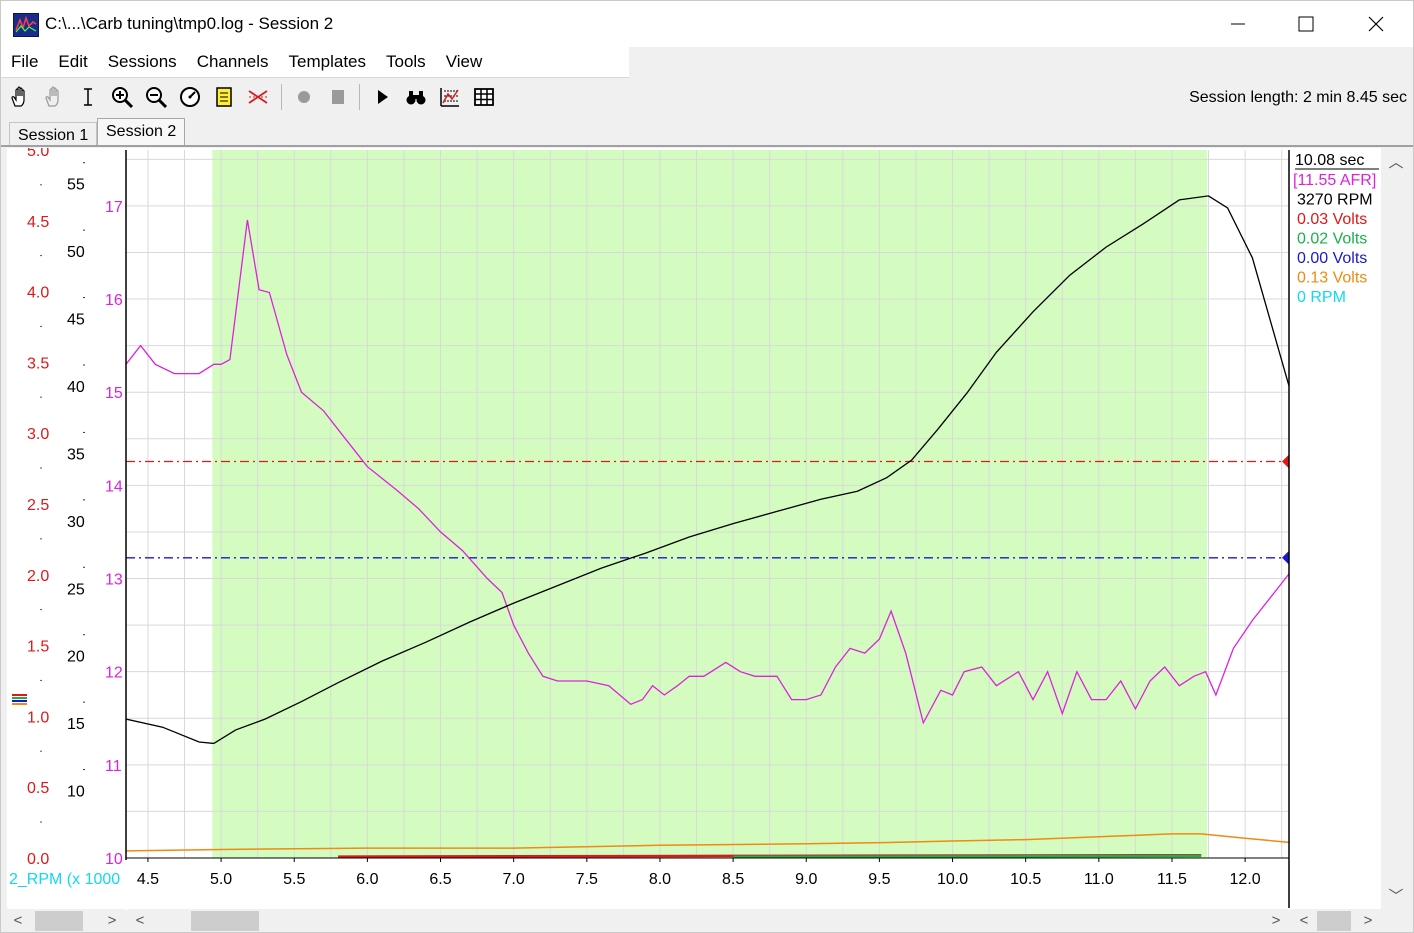  Describe the element at coordinates (38, 154) in the screenshot. I see `volts-tick-label: 5.0` at that location.